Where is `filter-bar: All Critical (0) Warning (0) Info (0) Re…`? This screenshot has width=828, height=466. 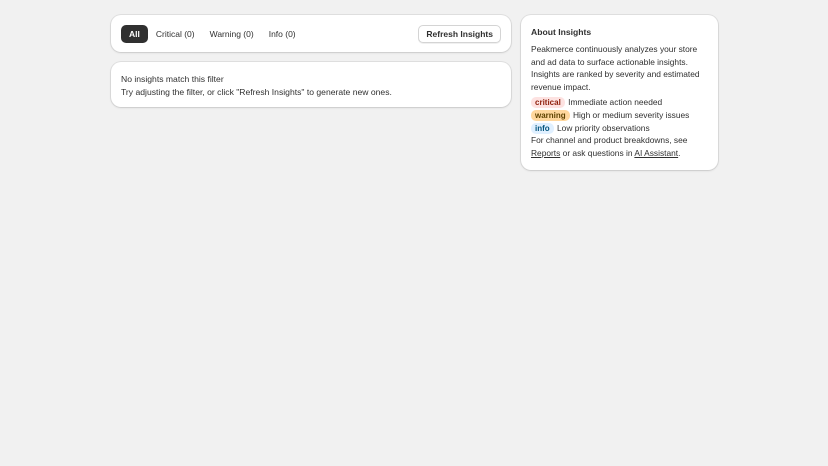
filter-bar: All Critical (0) Warning (0) Info (0) Re… is located at coordinates (311, 33).